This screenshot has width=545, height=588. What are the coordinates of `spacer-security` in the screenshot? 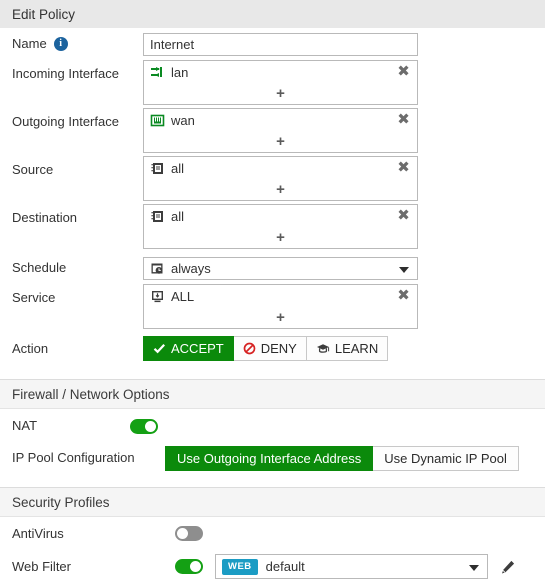 It's located at (272, 480).